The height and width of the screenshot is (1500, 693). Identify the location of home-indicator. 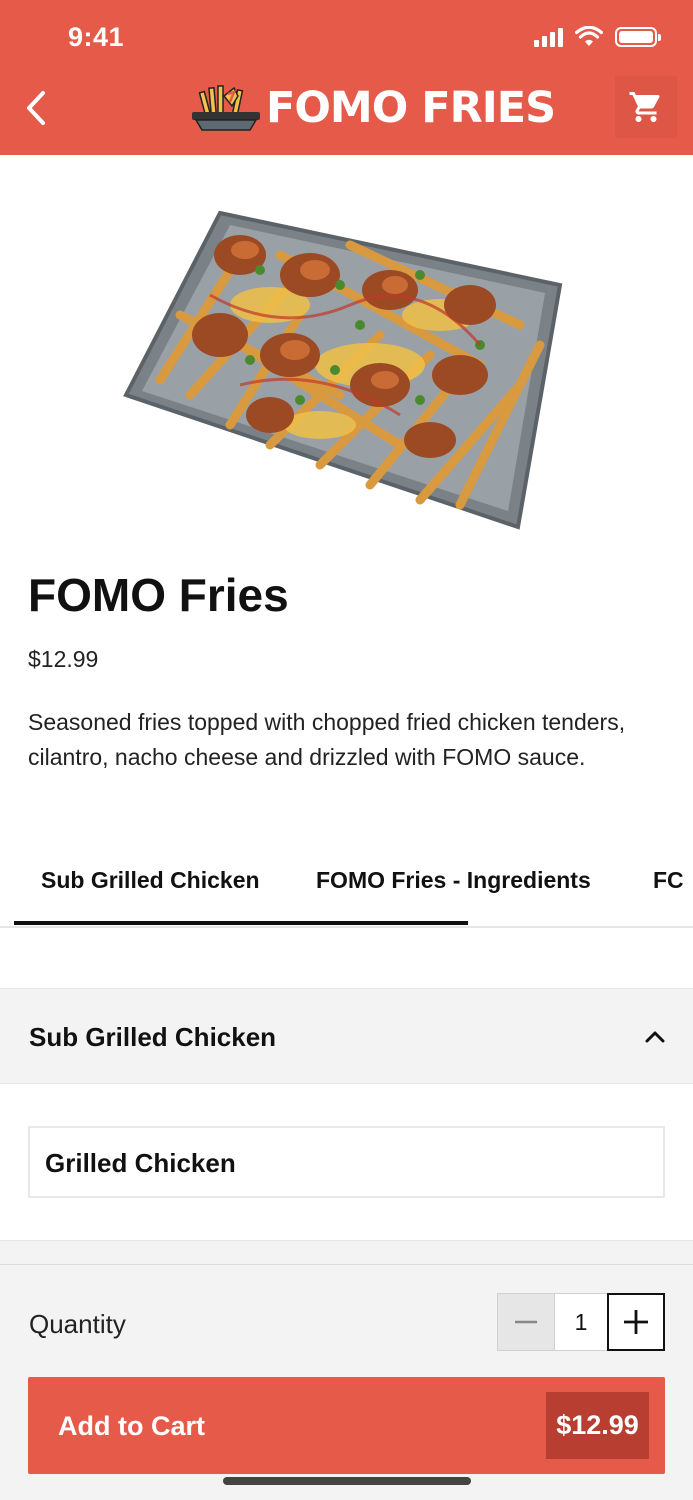
(347, 1481).